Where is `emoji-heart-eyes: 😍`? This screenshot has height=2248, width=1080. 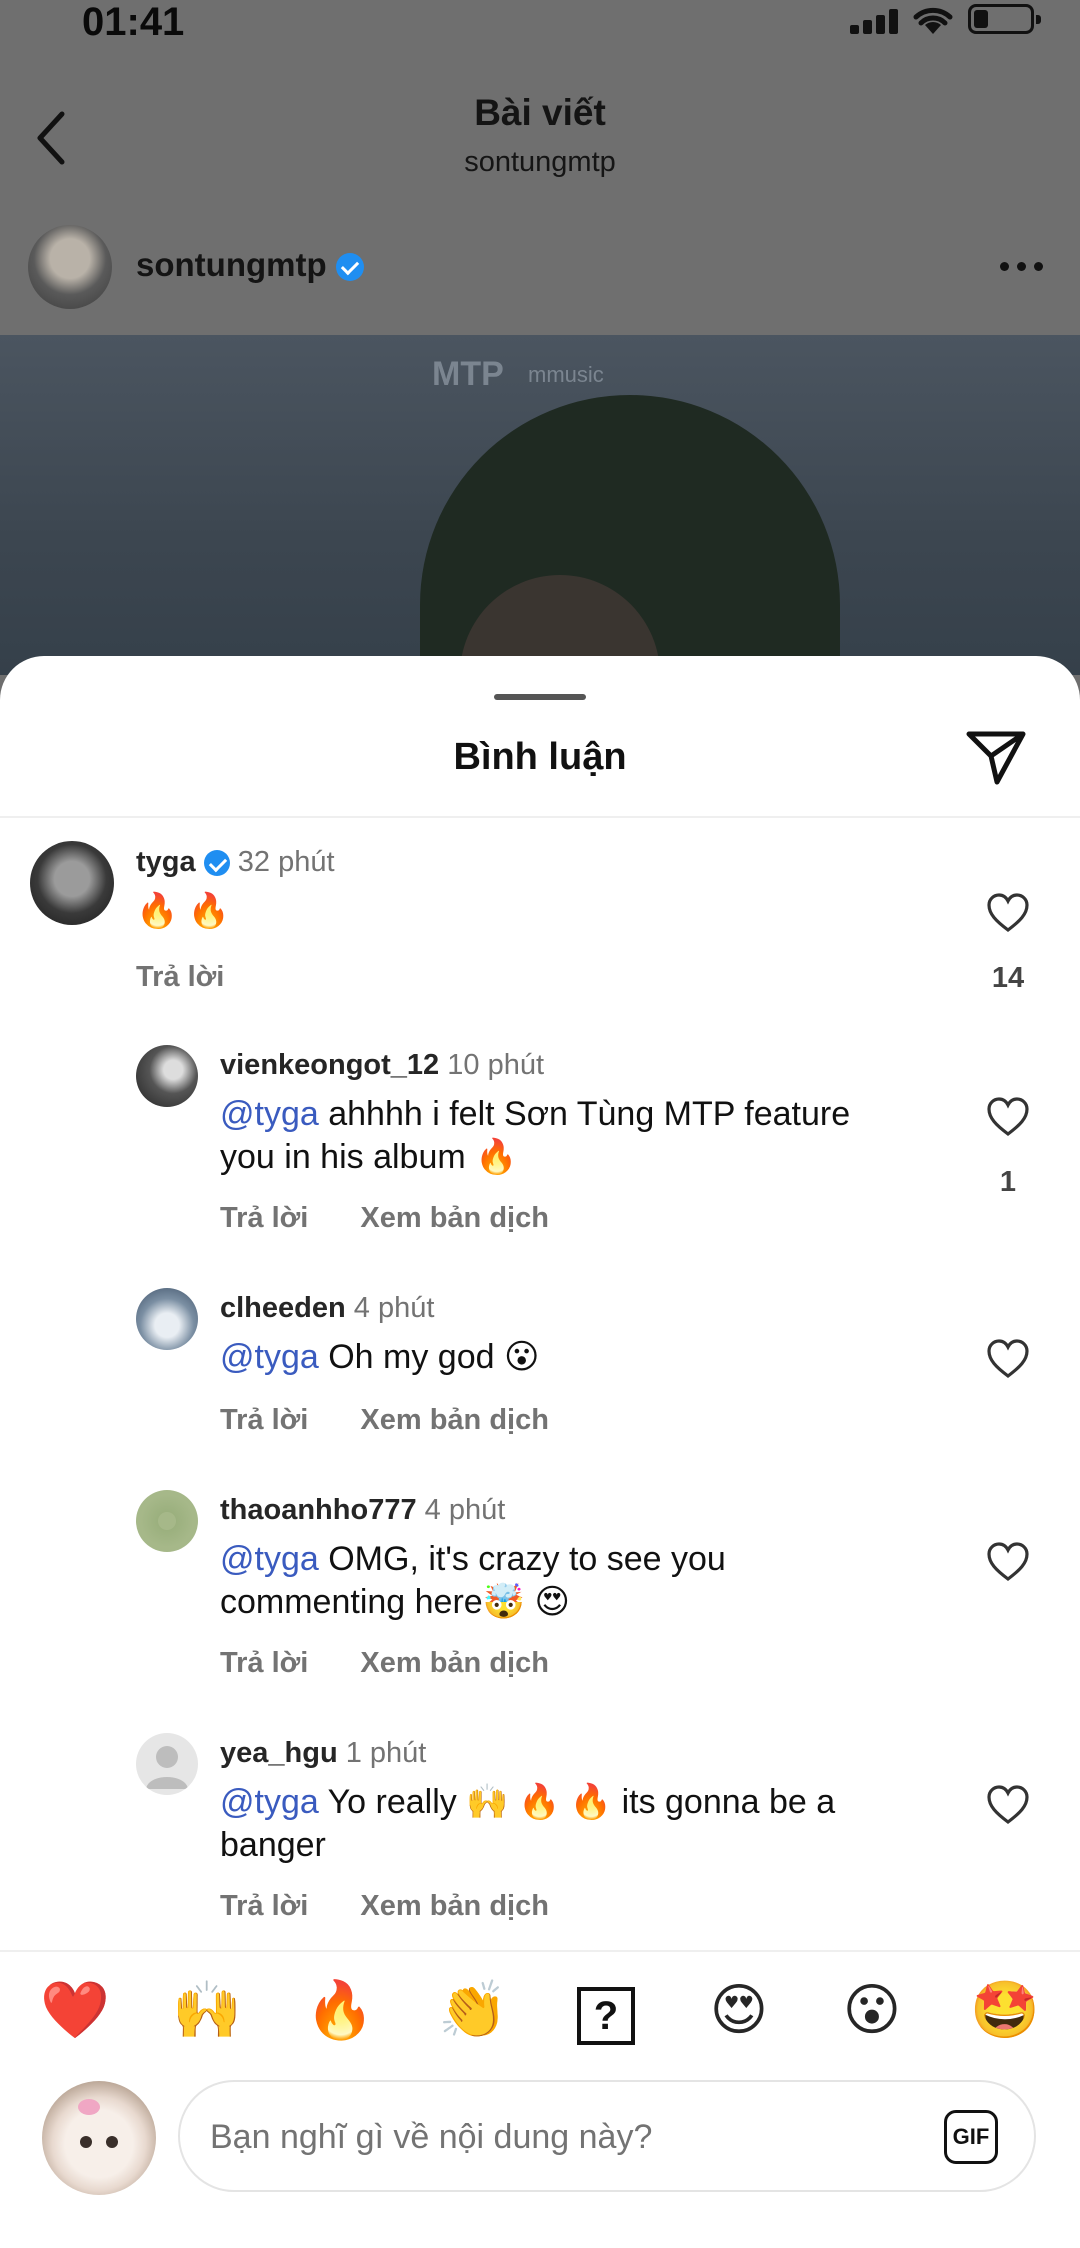
emoji-heart-eyes: 😍 is located at coordinates (739, 2010).